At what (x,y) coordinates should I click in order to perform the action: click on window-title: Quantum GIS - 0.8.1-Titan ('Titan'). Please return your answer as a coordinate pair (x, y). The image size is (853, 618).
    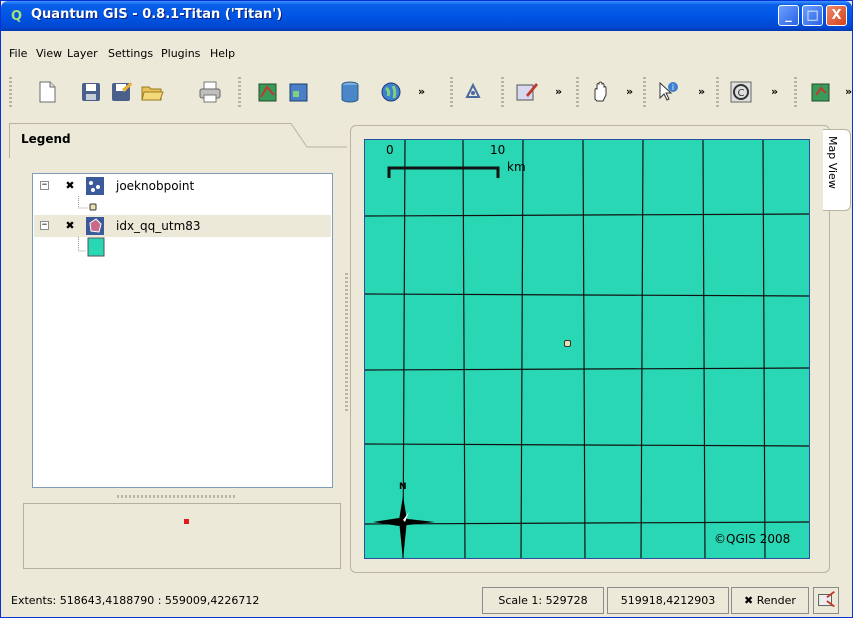
    Looking at the image, I should click on (157, 14).